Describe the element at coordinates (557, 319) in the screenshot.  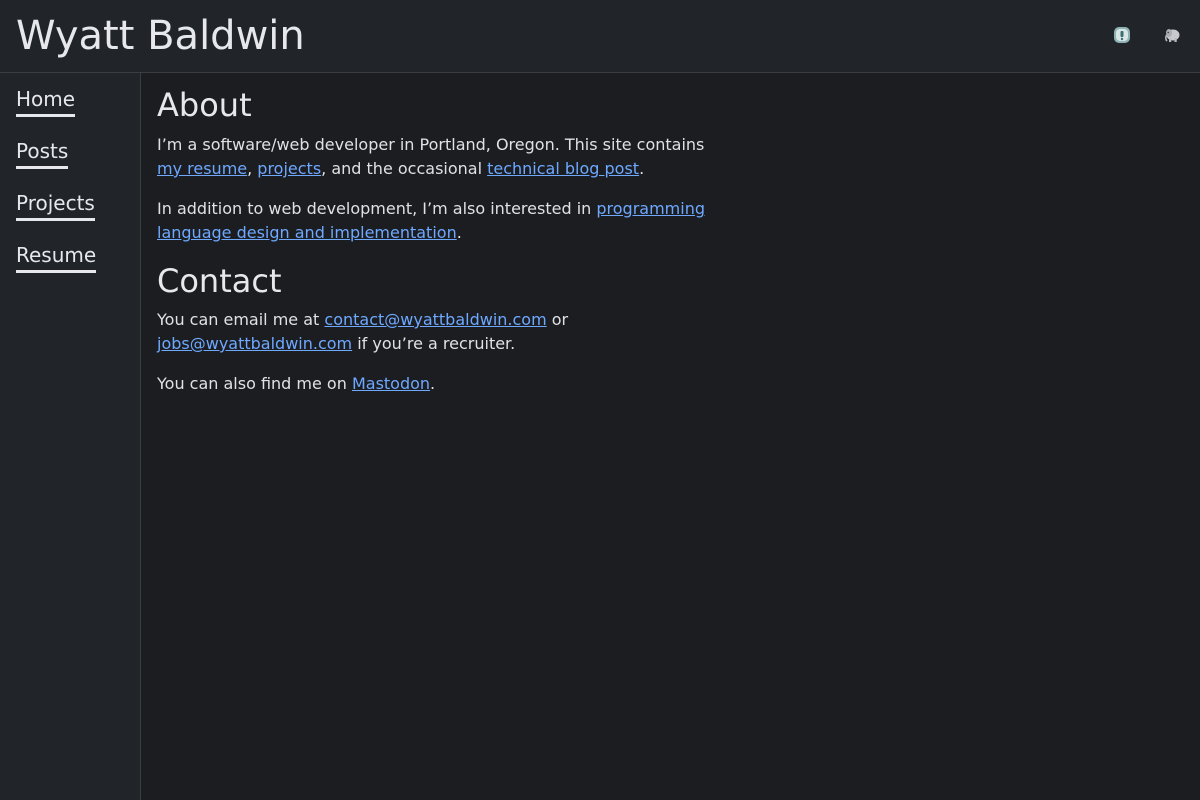
I see `contact-p1-text-2: or` at that location.